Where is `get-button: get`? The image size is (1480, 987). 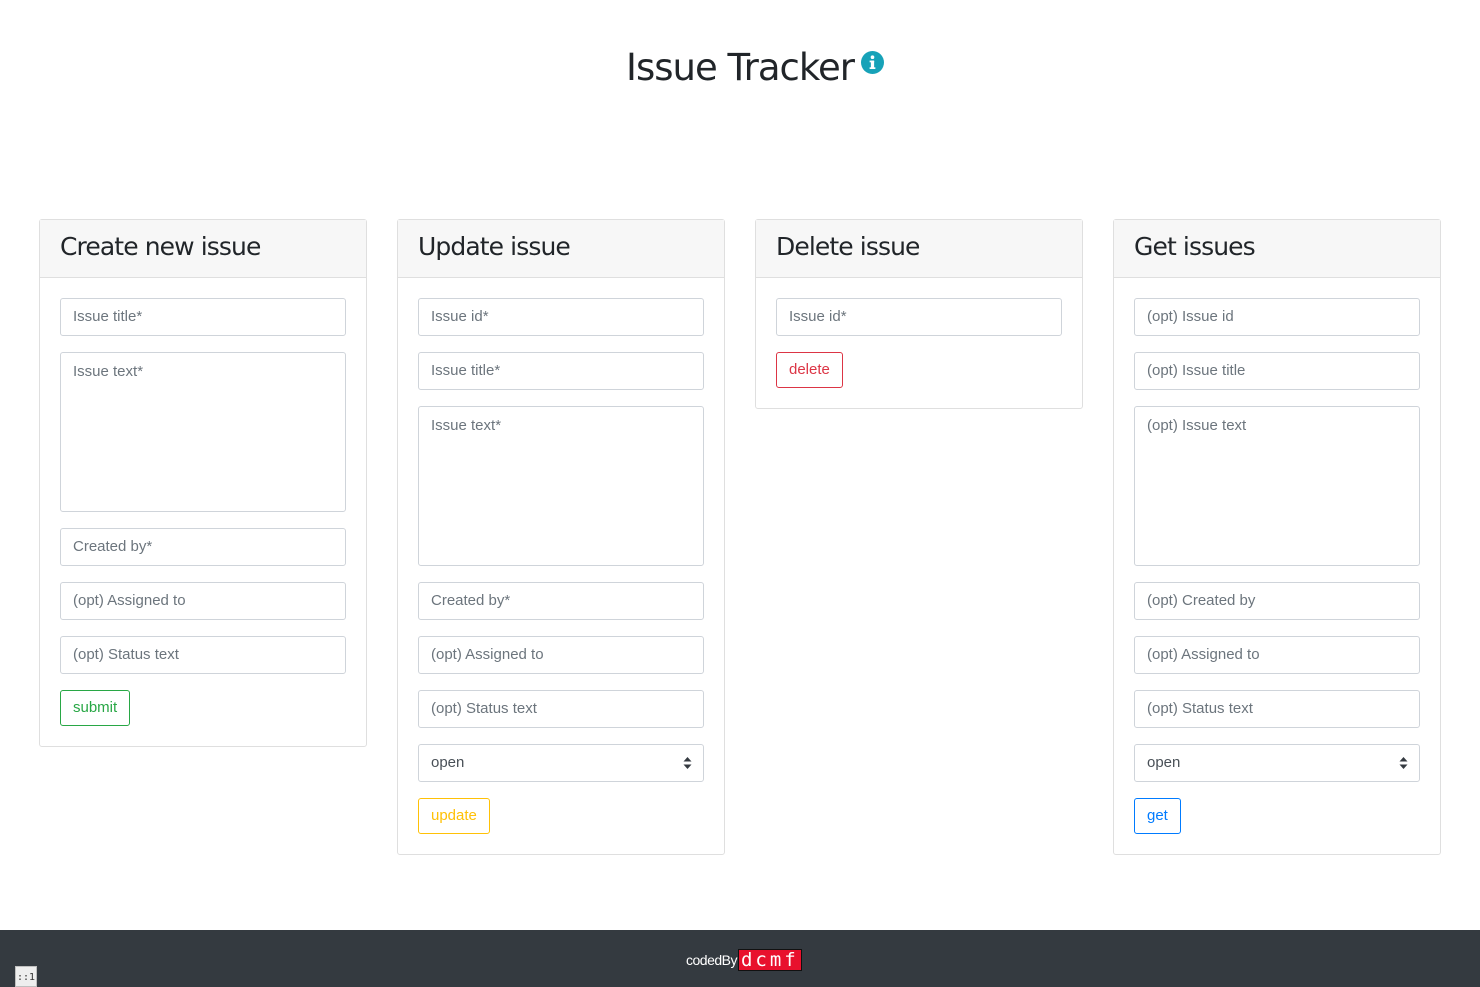
get-button: get is located at coordinates (1157, 816).